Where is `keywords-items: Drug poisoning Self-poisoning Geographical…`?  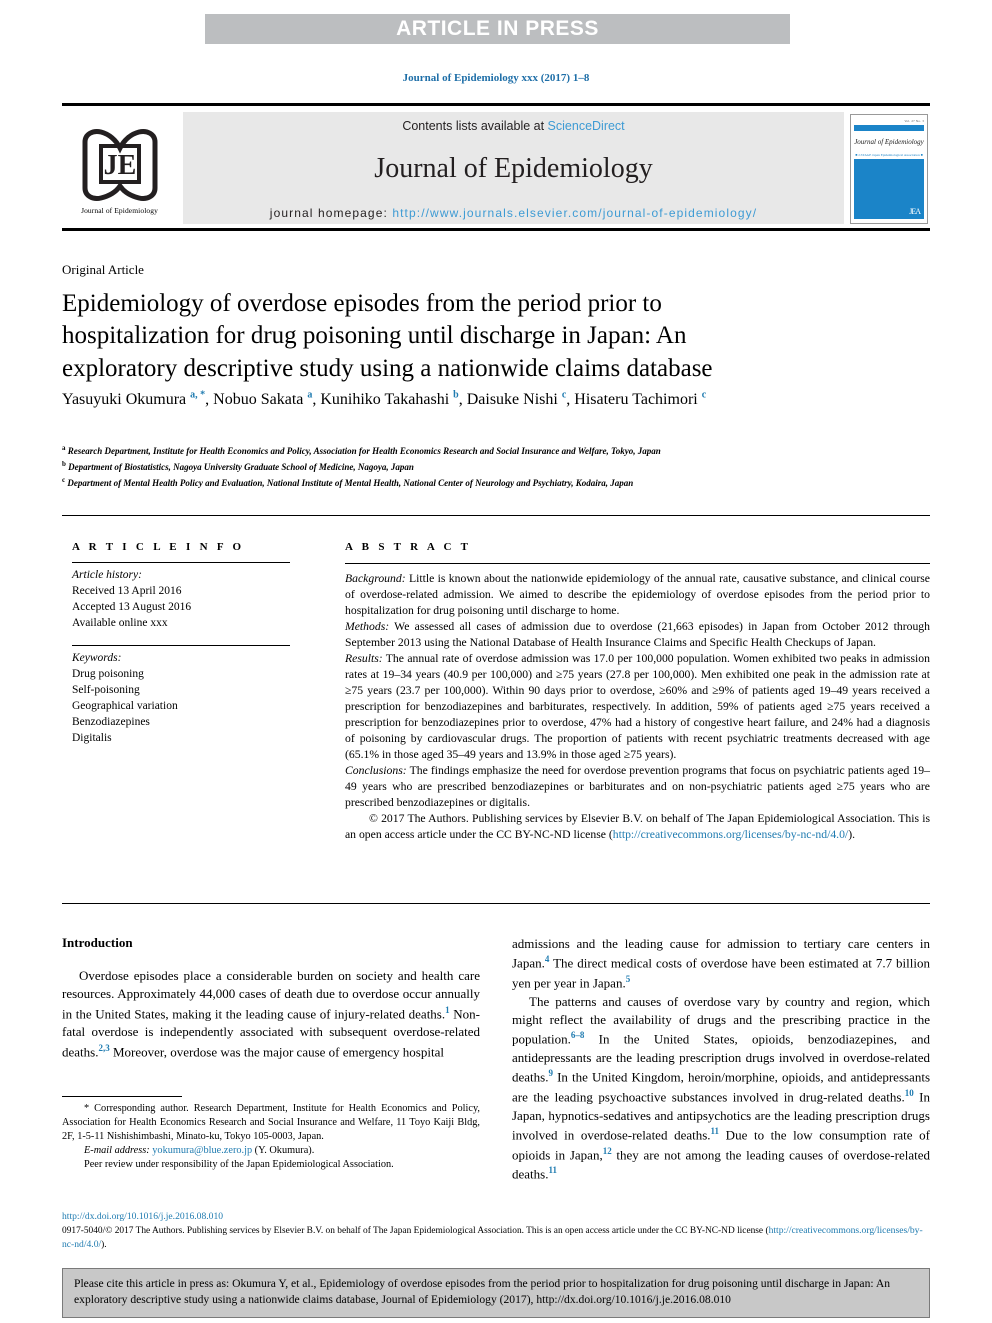
keywords-items: Drug poisoning Self-poisoning Geographical… is located at coordinates (192, 706).